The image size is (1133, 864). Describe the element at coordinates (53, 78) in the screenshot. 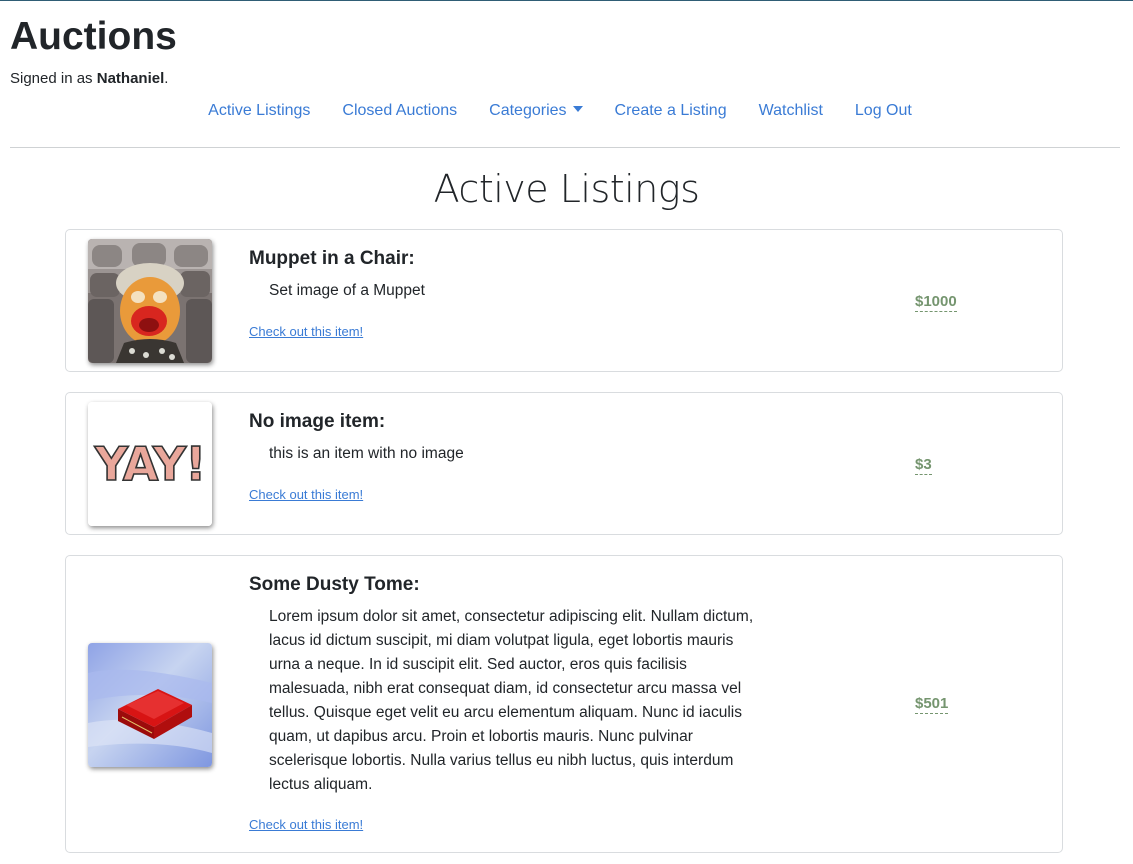

I see `signed-in-prefix: Signed in as` at that location.